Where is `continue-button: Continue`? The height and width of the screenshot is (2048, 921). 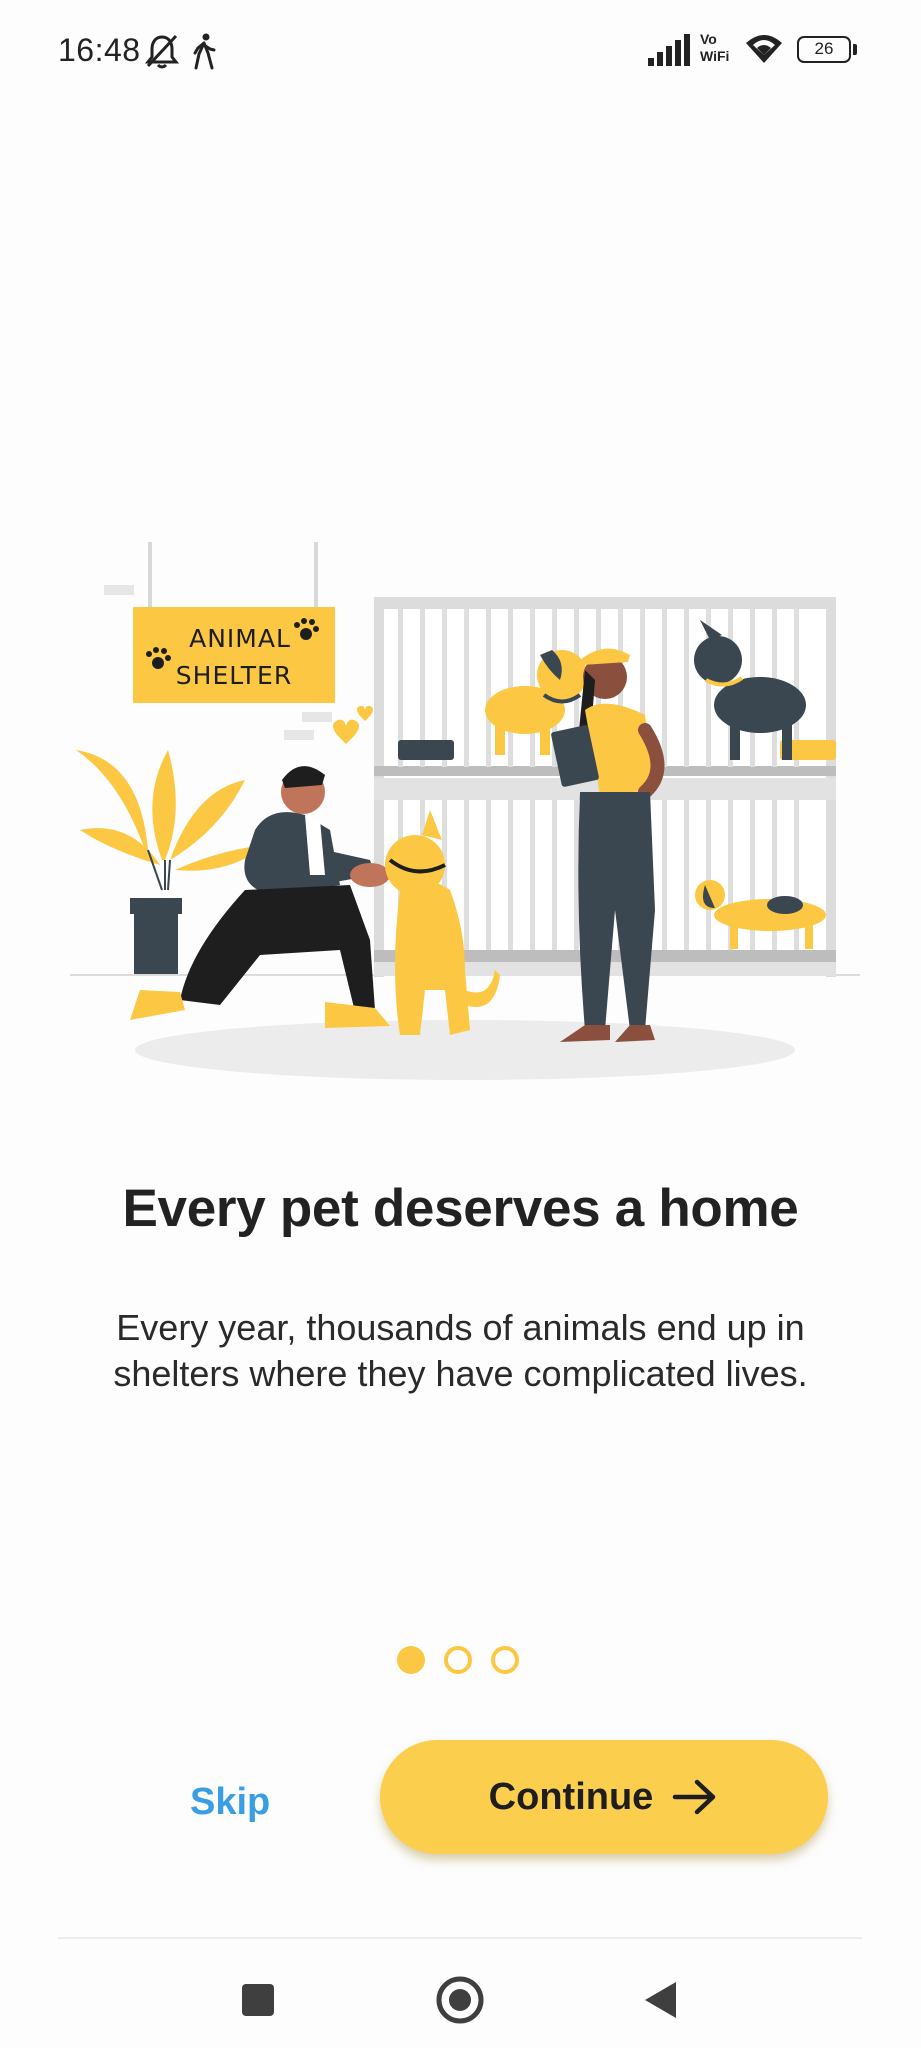 continue-button: Continue is located at coordinates (604, 1797).